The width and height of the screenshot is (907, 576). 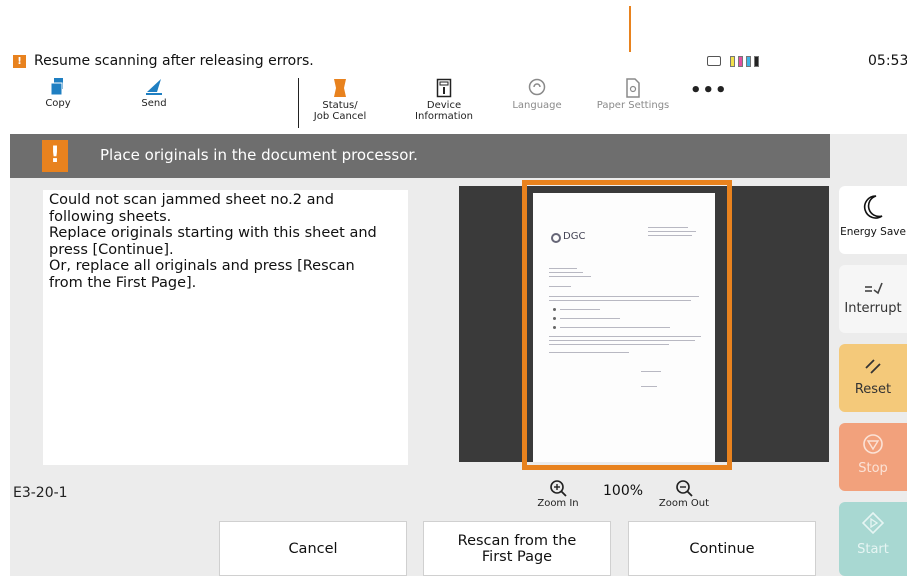 What do you see at coordinates (298, 103) in the screenshot?
I see `toolbar-divider` at bounding box center [298, 103].